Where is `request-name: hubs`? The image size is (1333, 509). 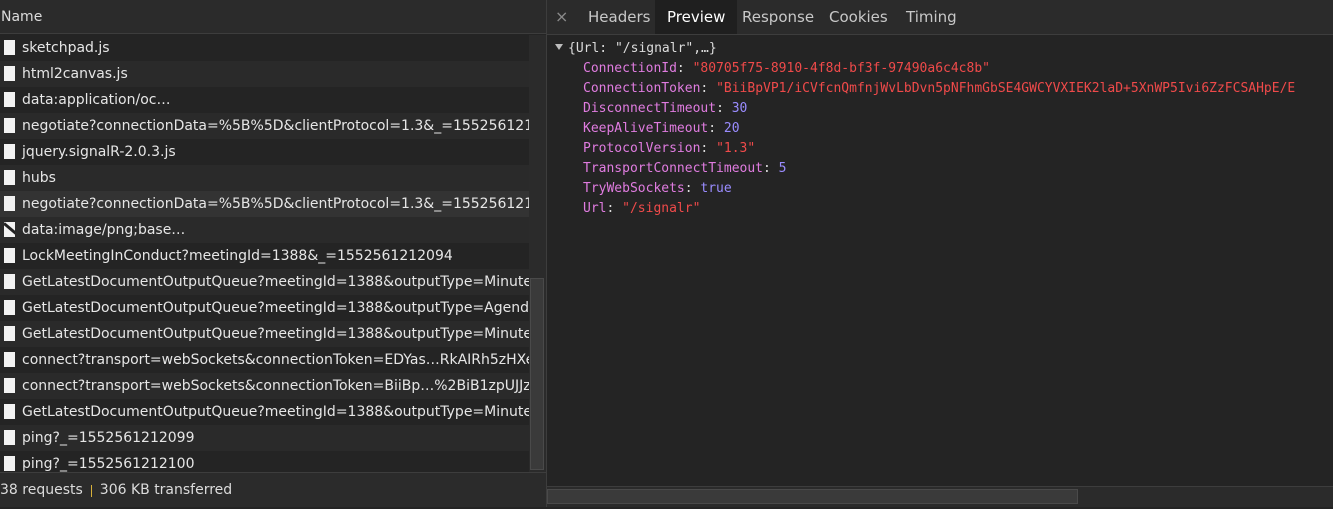
request-name: hubs is located at coordinates (39, 178).